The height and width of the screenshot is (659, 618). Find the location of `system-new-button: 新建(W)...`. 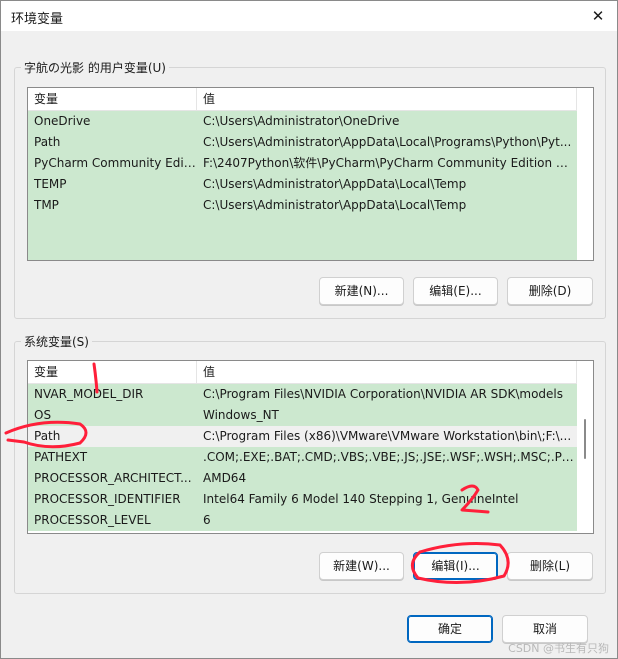

system-new-button: 新建(W)... is located at coordinates (361, 566).